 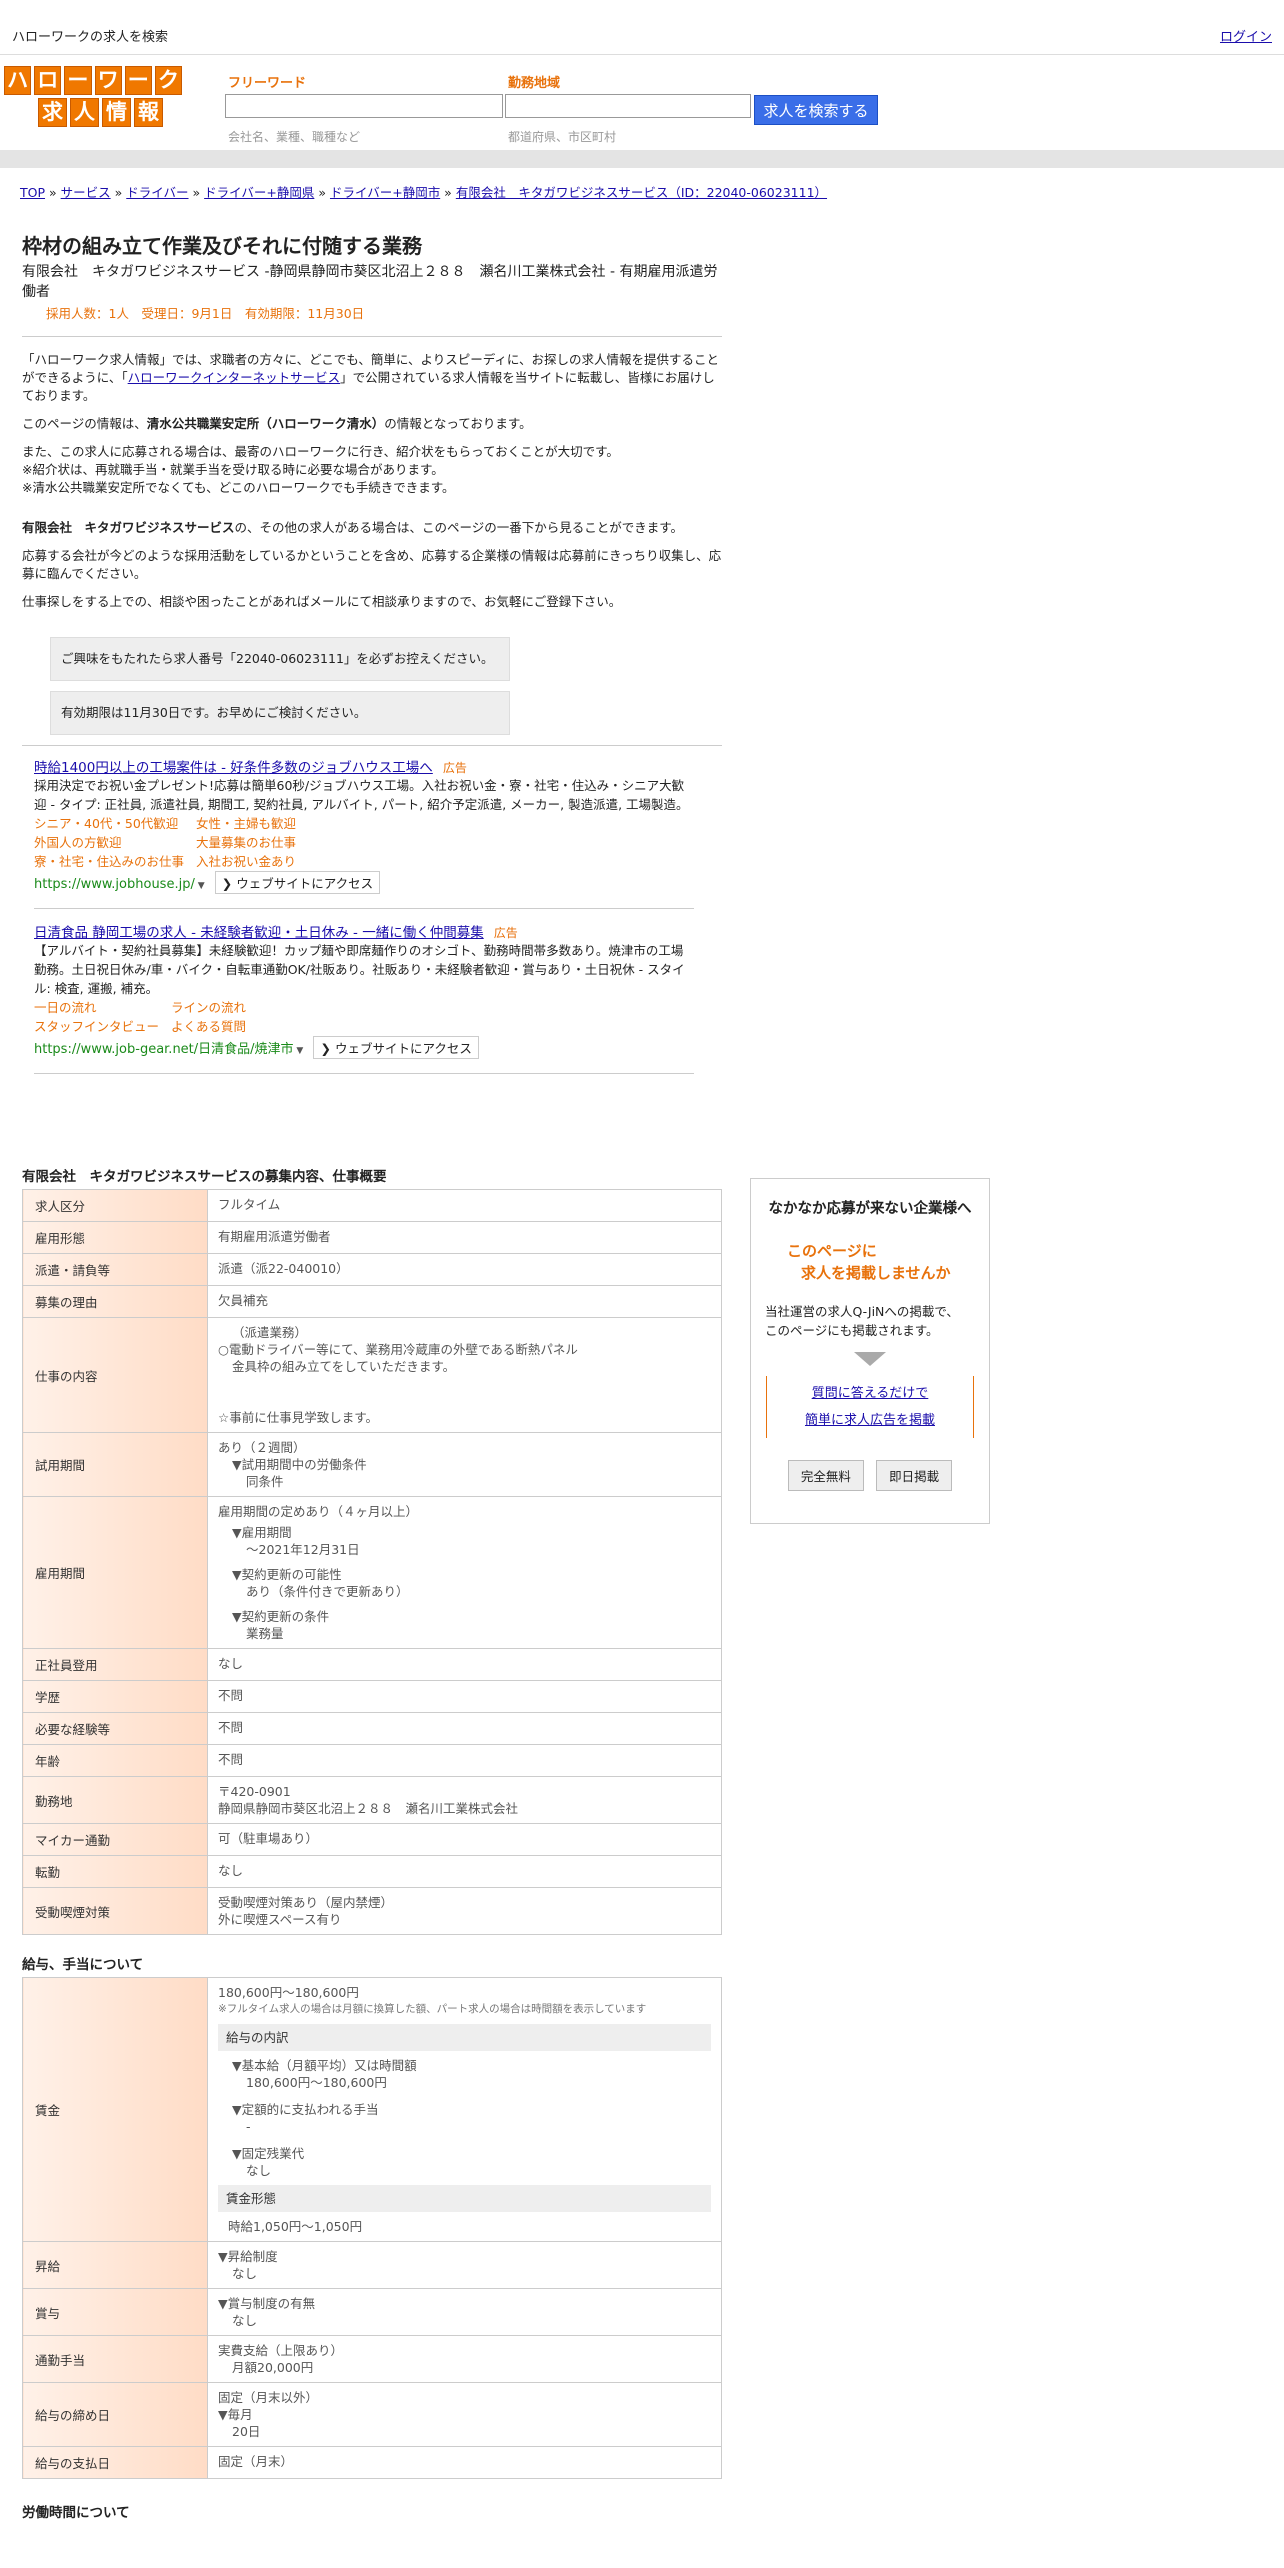 What do you see at coordinates (246, 823) in the screenshot?
I see `ad-sitelink: 女性・主婦も歓迎` at bounding box center [246, 823].